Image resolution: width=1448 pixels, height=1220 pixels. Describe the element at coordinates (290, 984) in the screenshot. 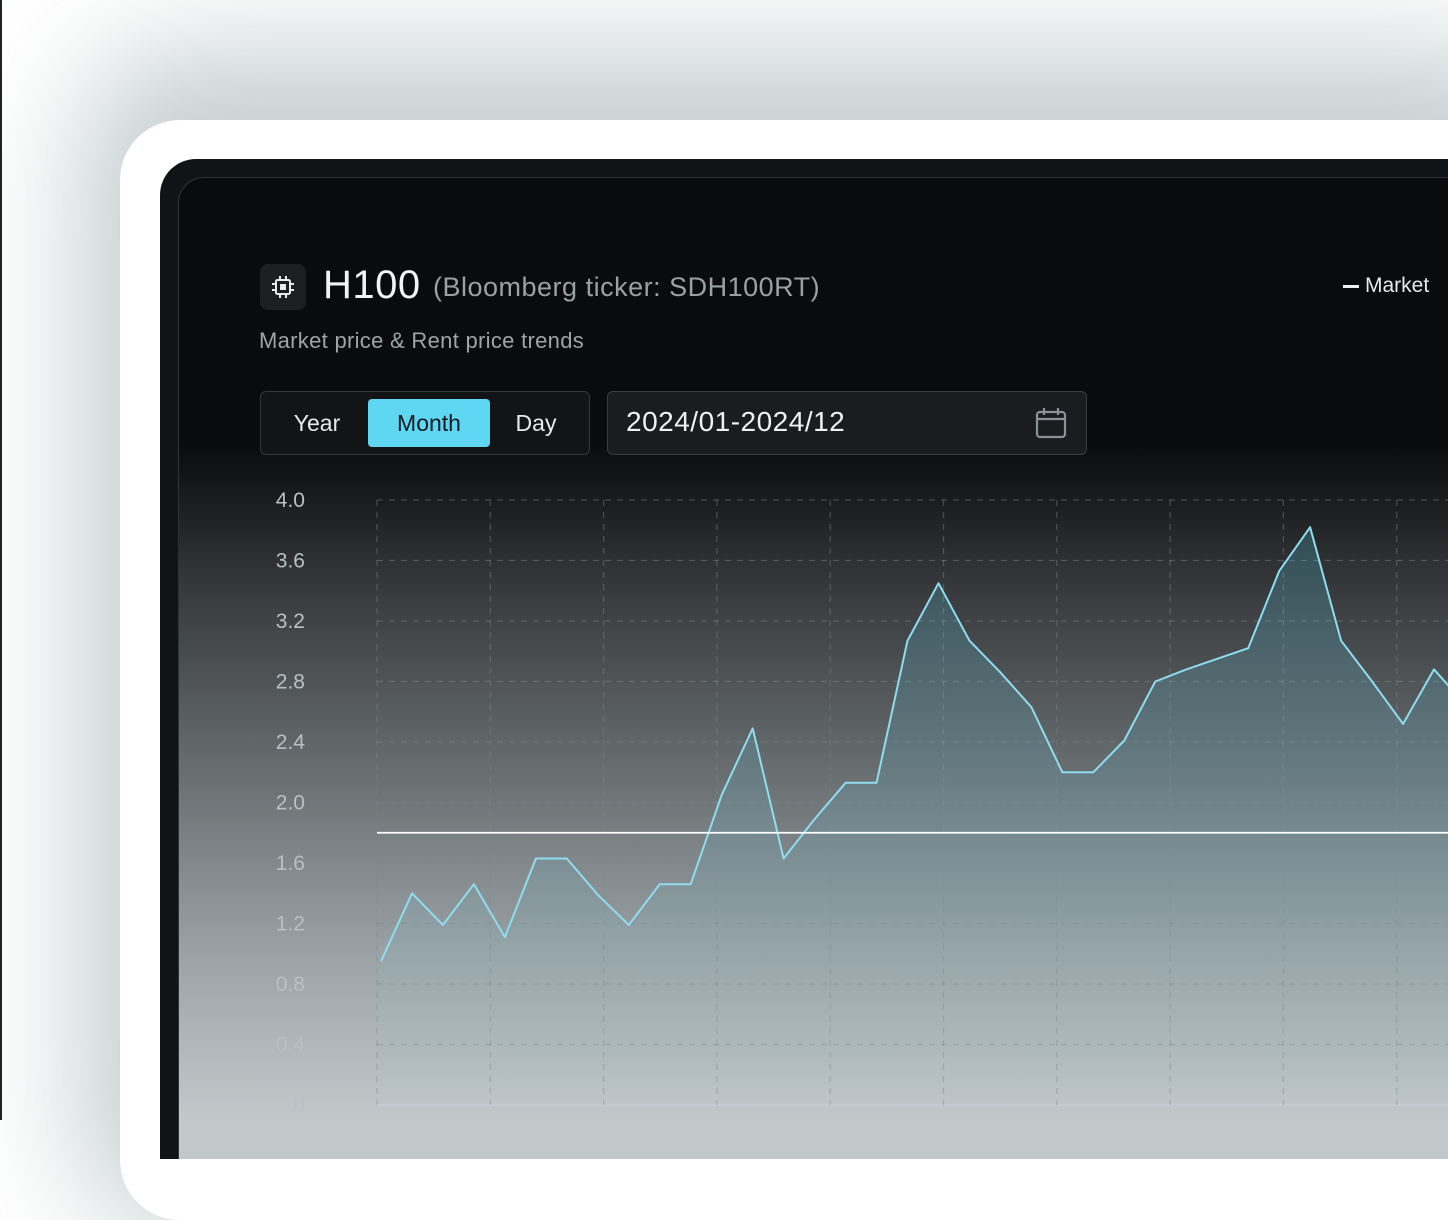

I see `y-tick-label: 0.8` at that location.